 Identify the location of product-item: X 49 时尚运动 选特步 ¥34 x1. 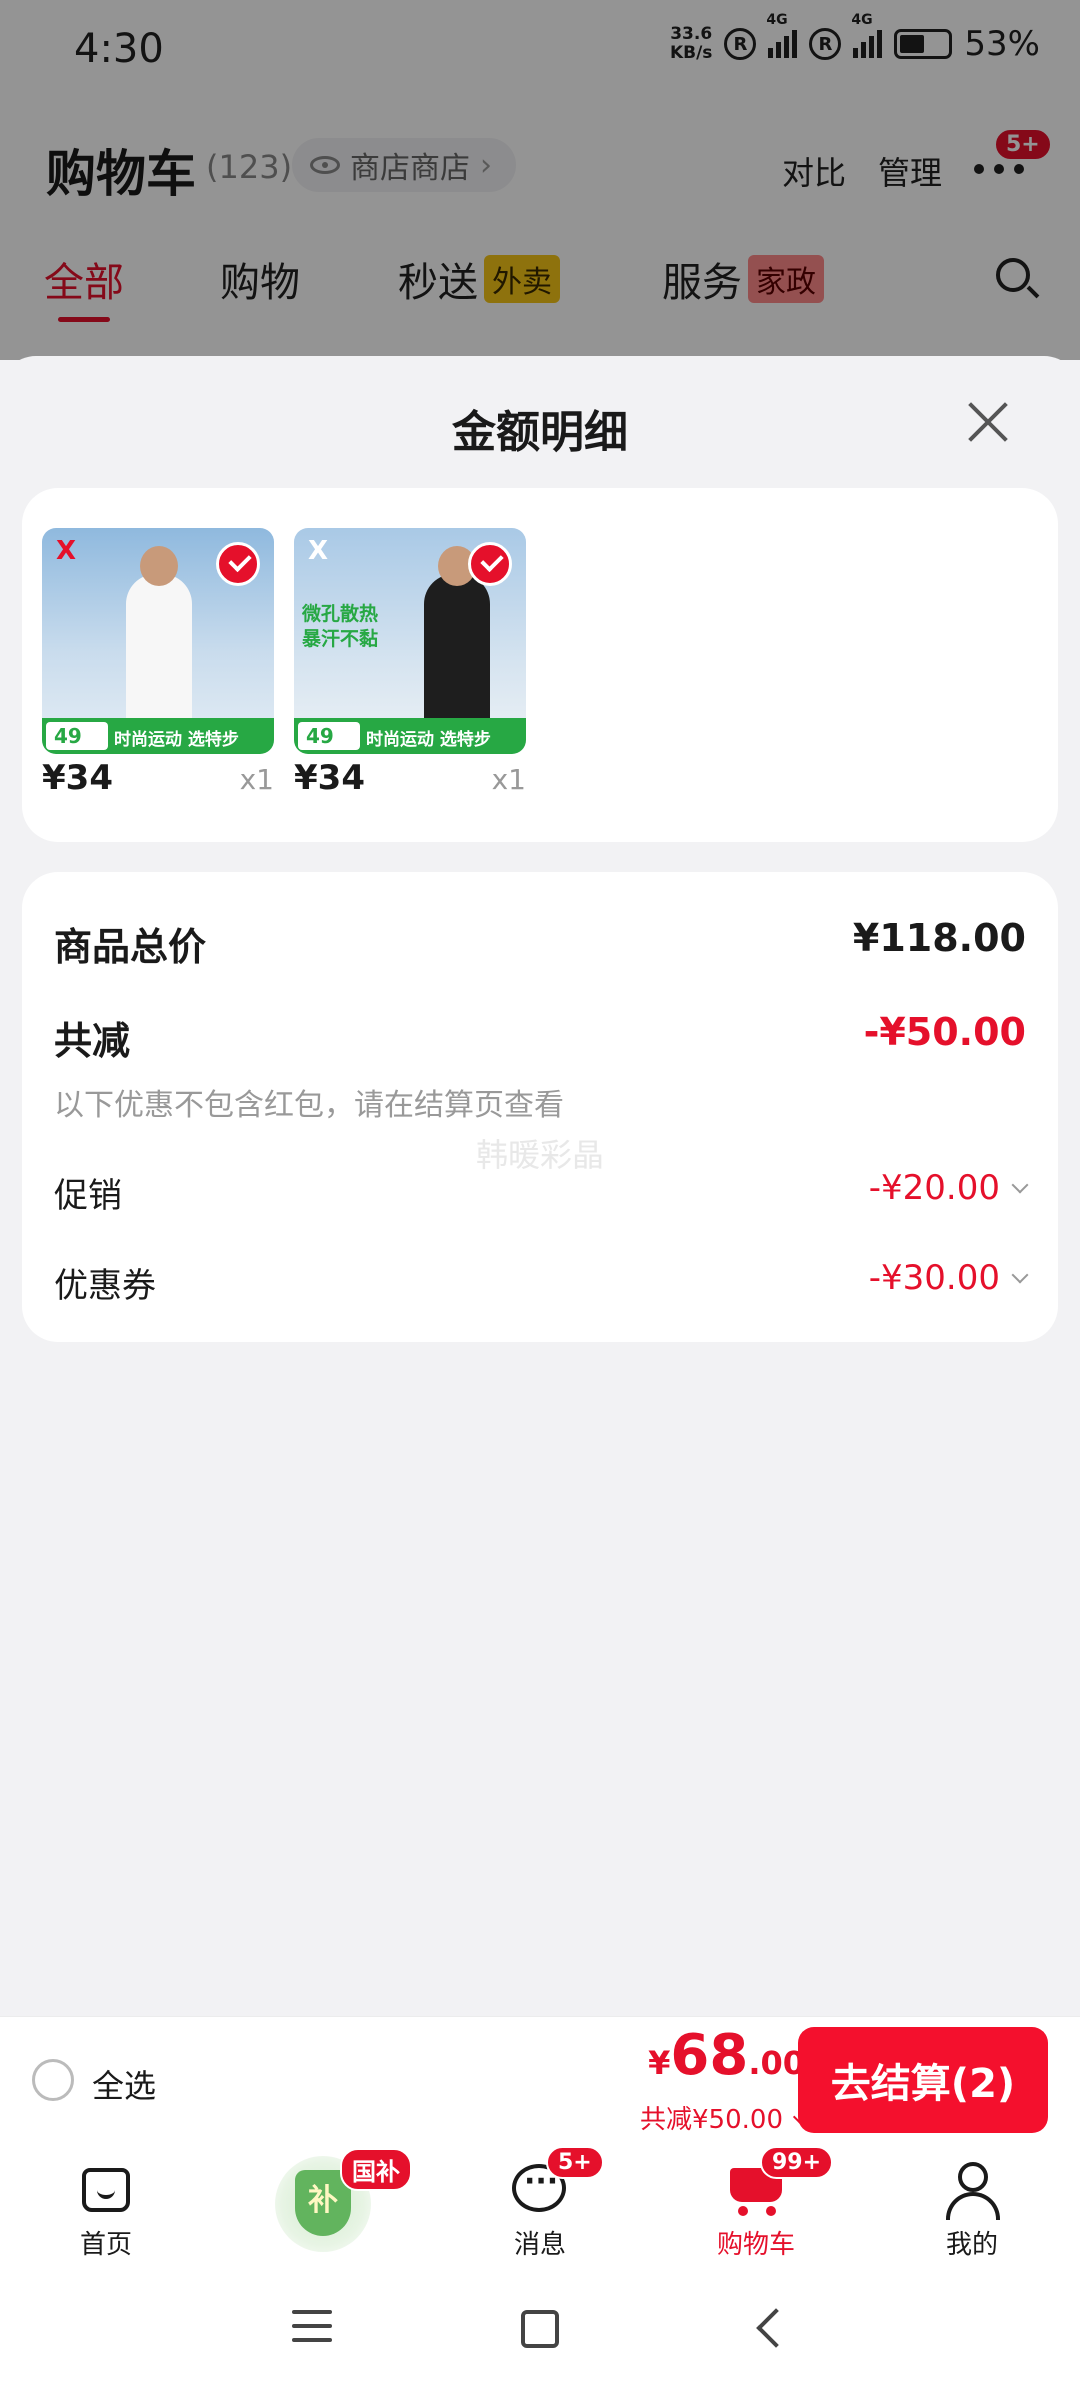
(158, 663).